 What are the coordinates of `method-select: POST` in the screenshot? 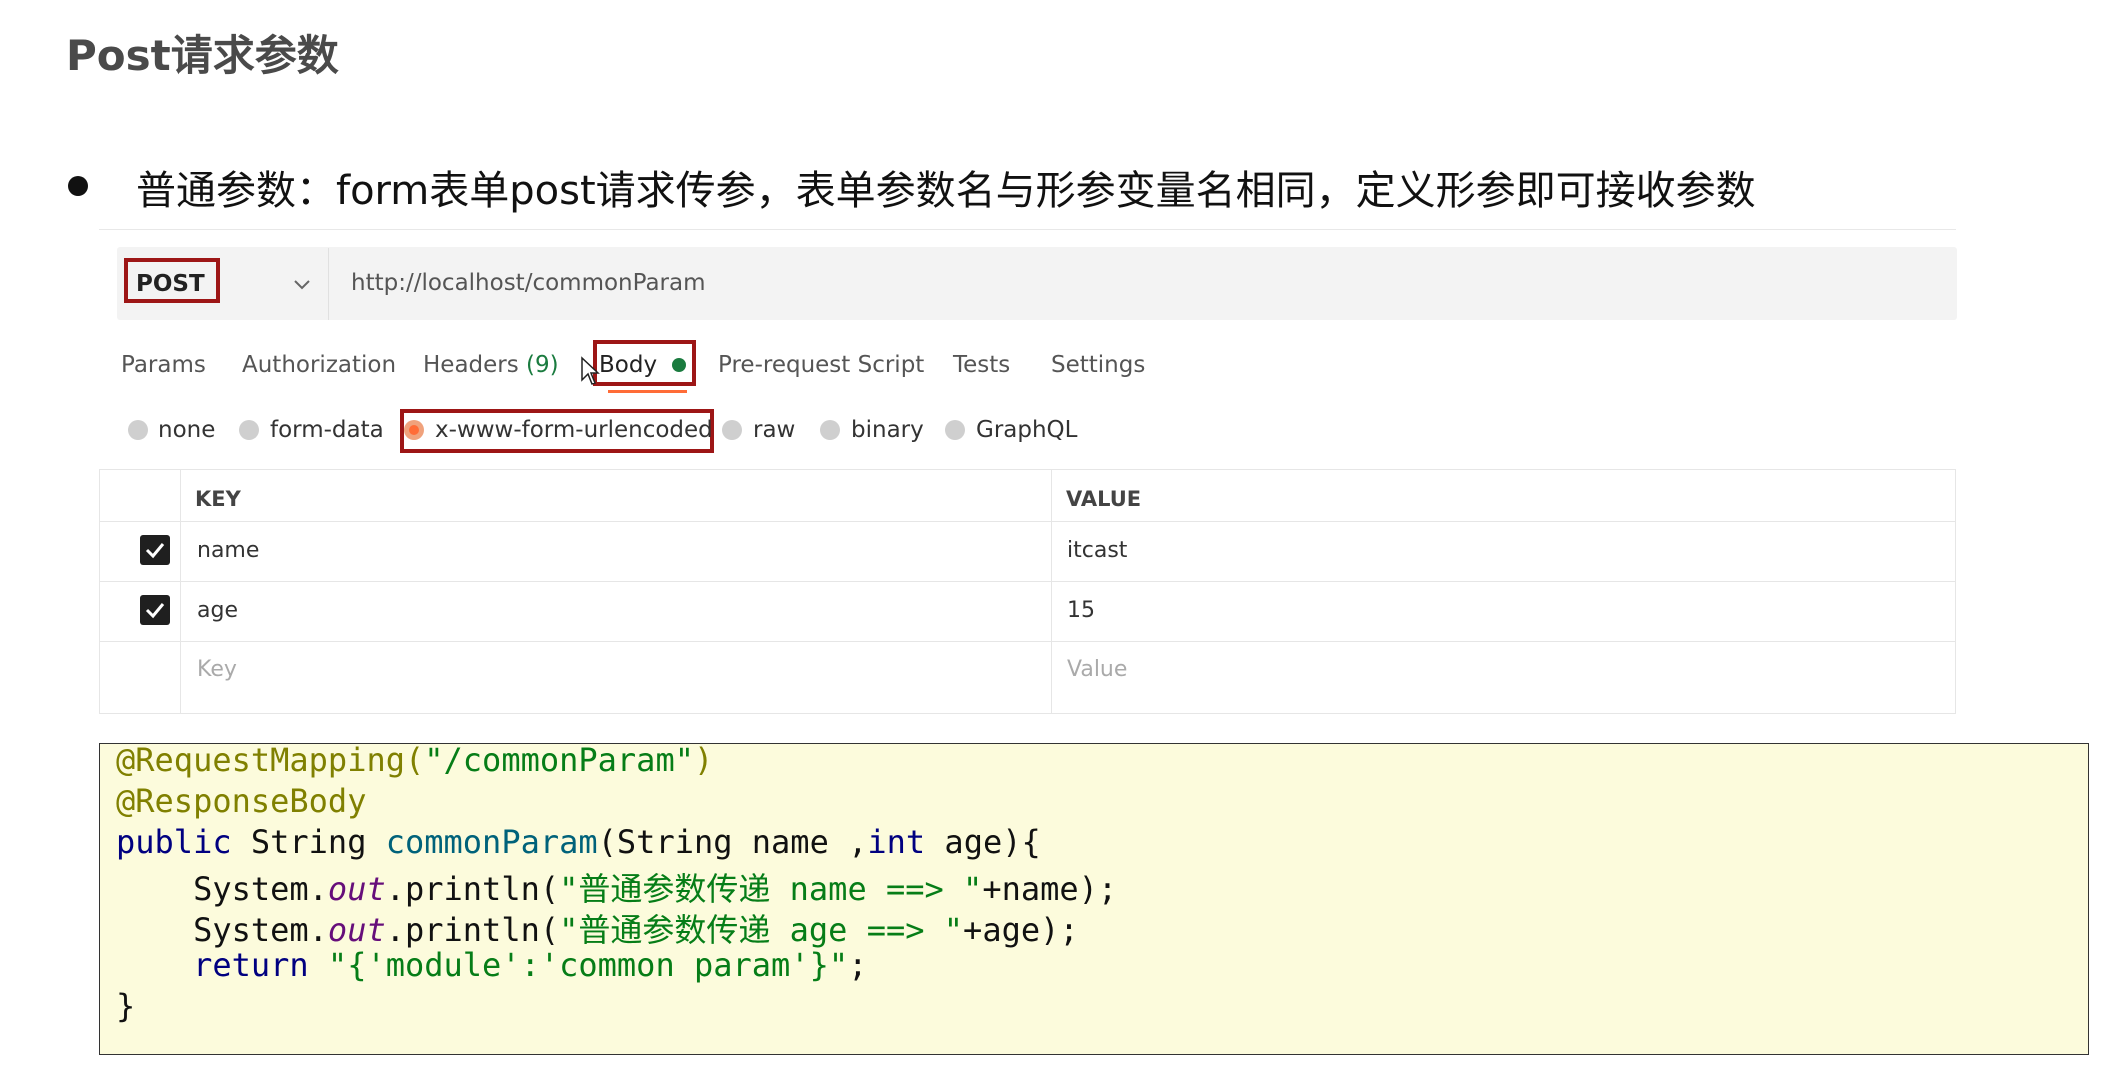 It's located at (170, 284).